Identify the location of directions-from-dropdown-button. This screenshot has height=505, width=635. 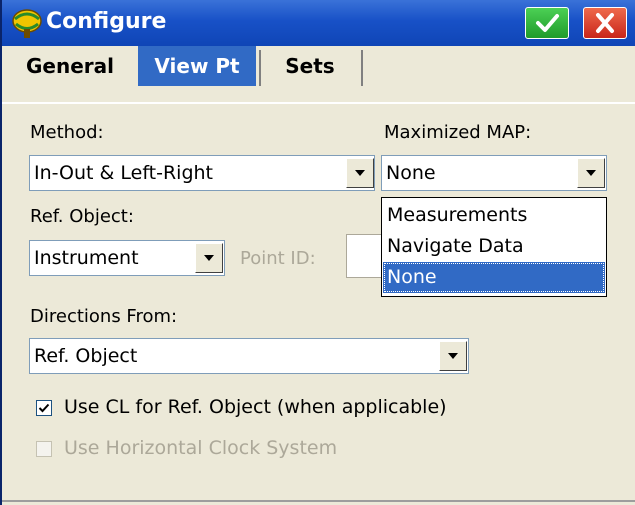
(453, 356).